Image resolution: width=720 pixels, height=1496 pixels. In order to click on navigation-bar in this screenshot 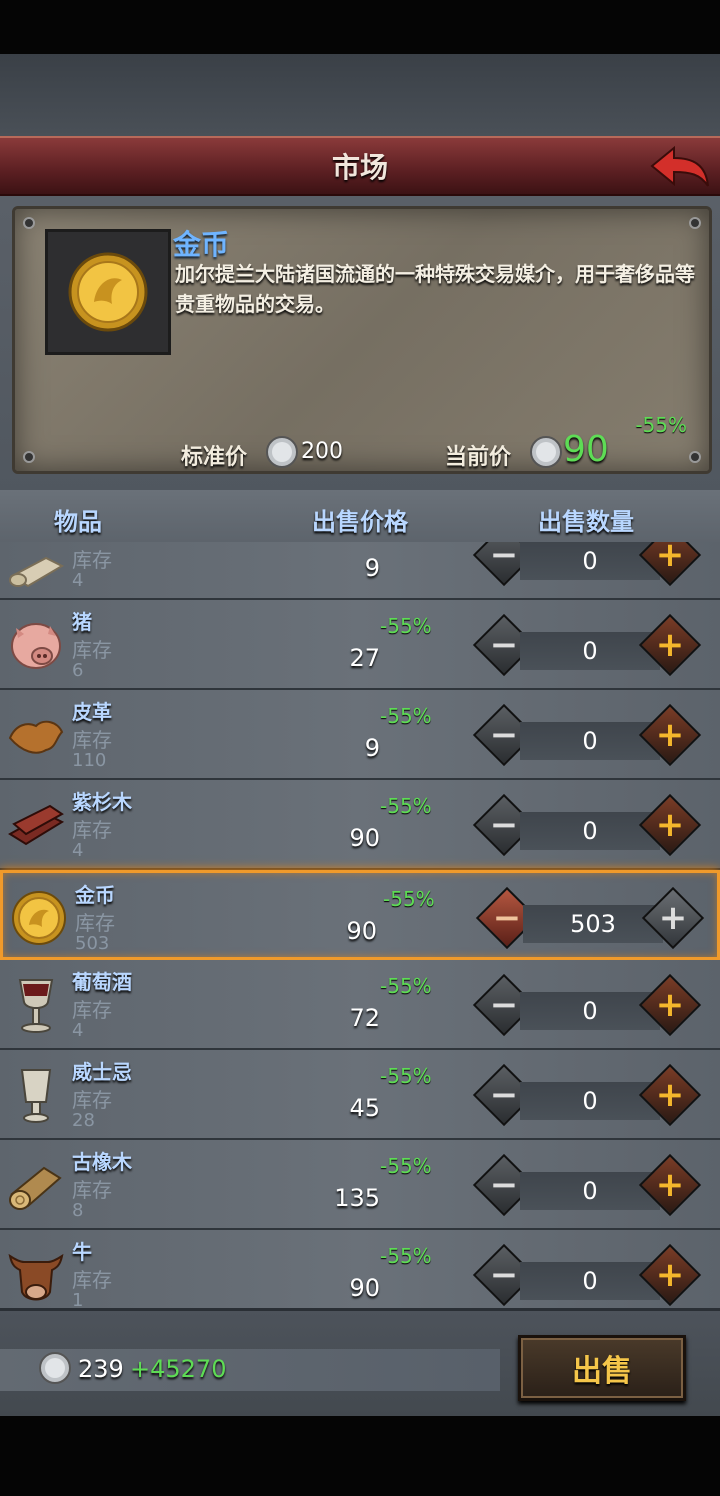, I will do `click(360, 1456)`.